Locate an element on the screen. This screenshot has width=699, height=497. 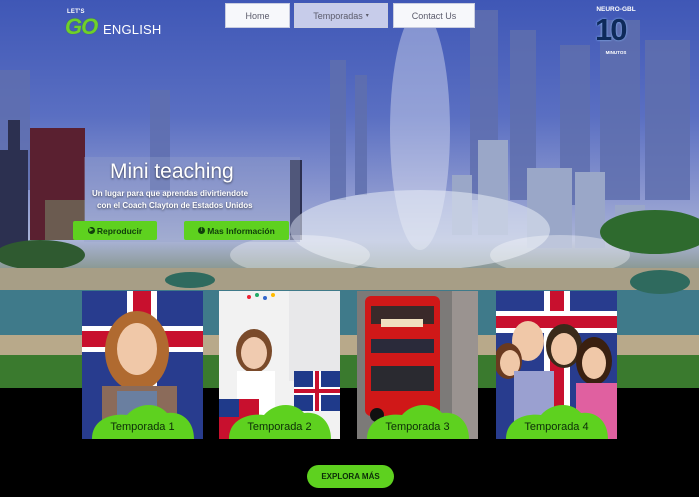
season-4-label-badge: Temporada 4 is located at coordinates (556, 419).